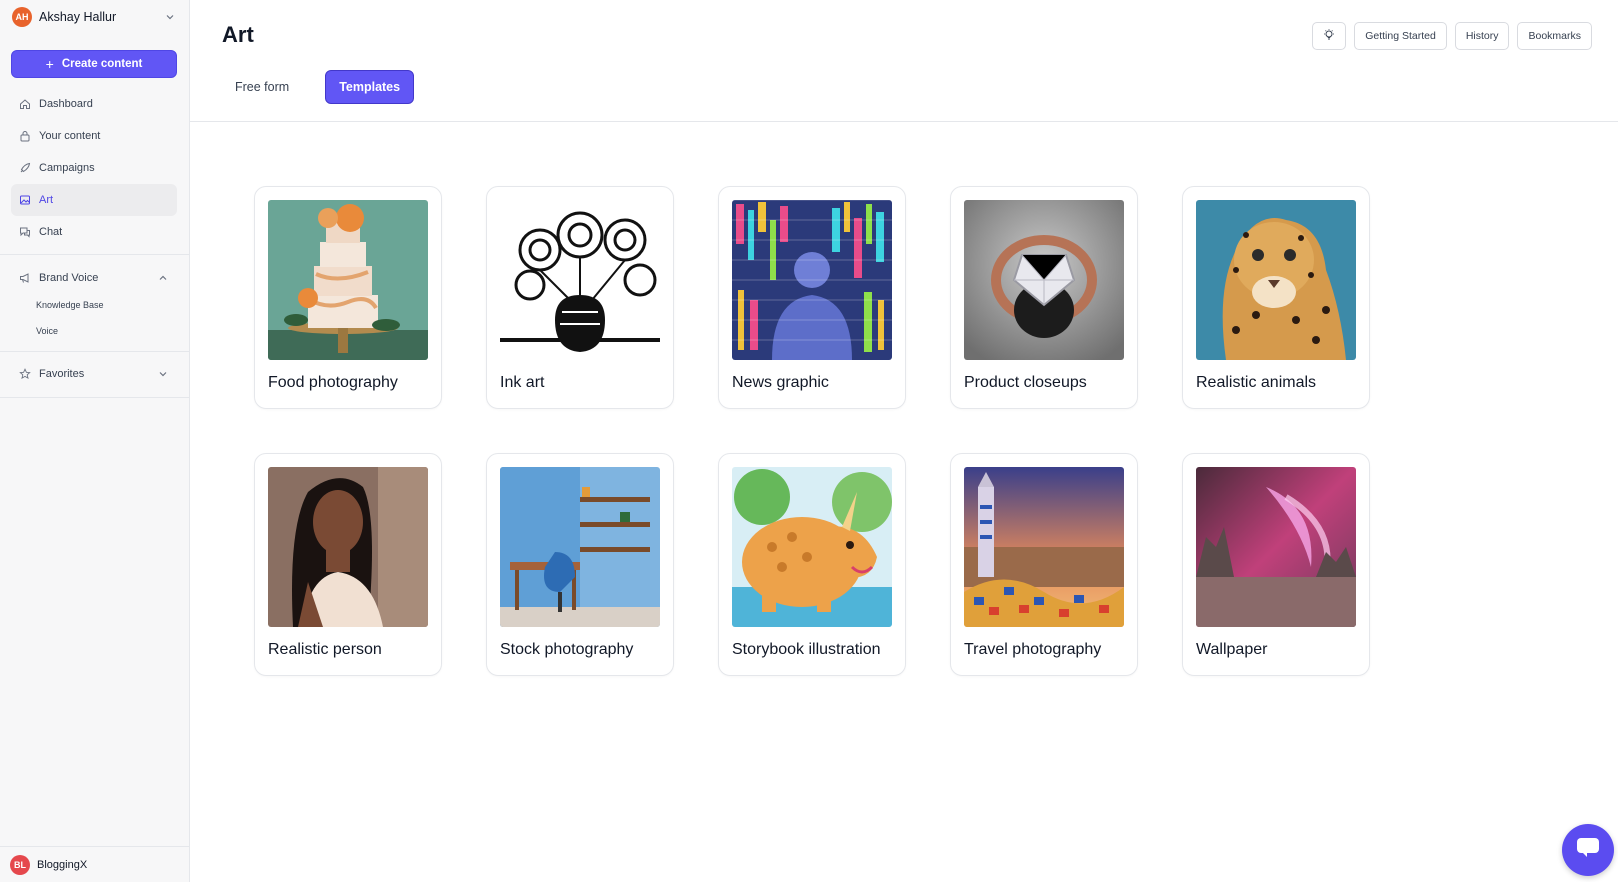  I want to click on lock-icon, so click(25, 136).